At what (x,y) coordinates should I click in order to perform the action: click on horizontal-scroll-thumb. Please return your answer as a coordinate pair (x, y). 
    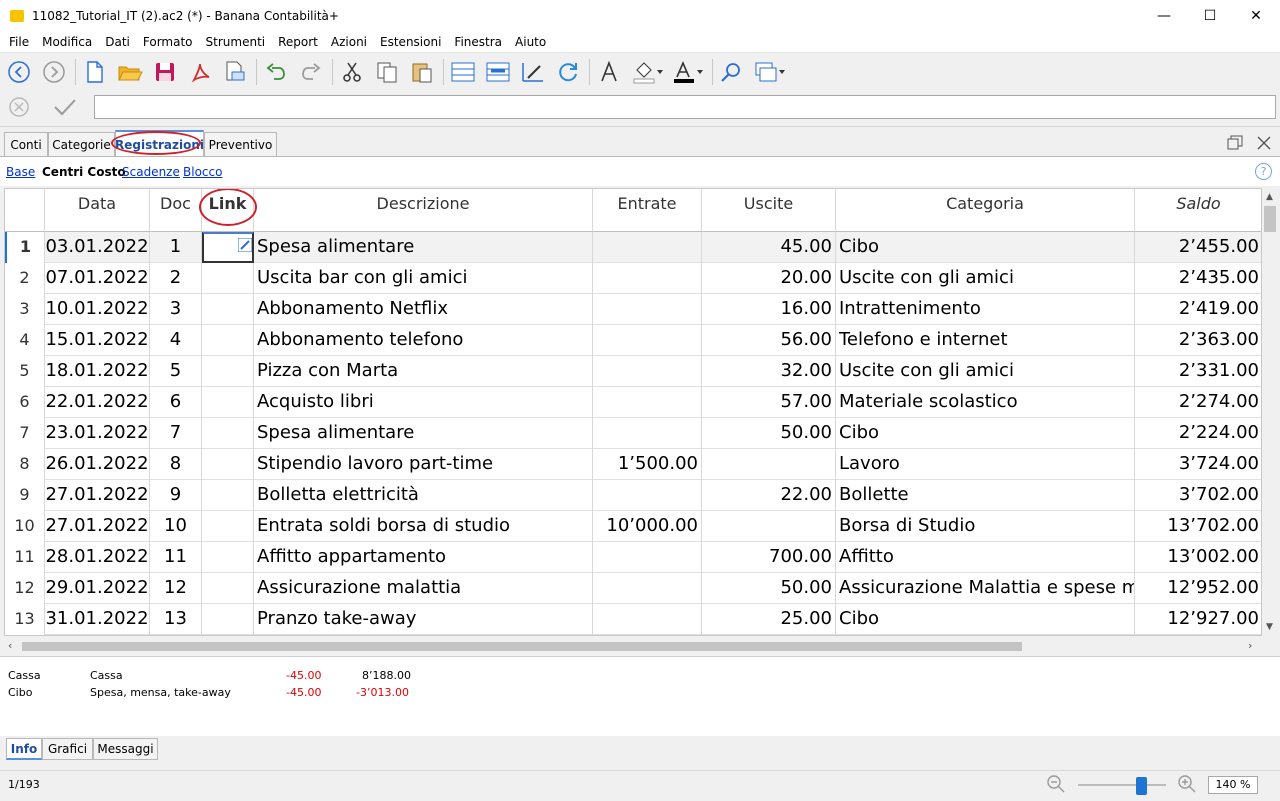
    Looking at the image, I should click on (522, 646).